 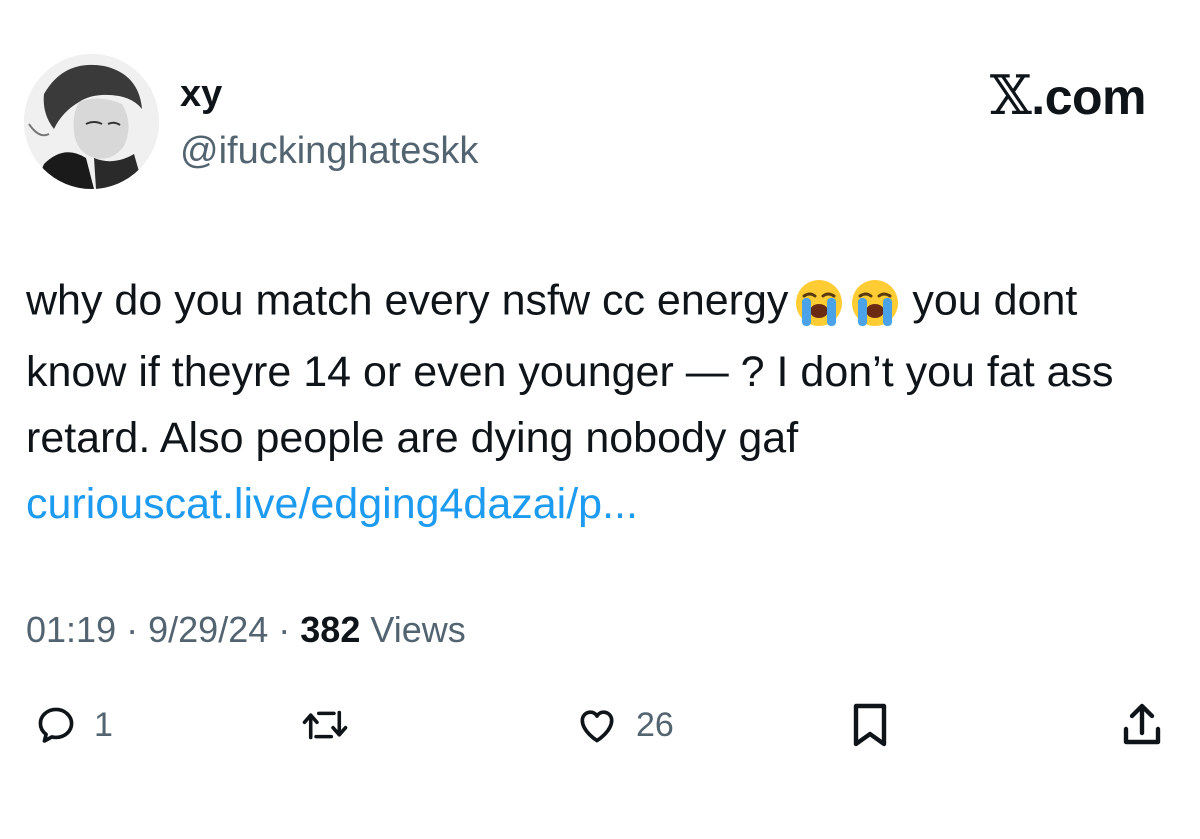 What do you see at coordinates (407, 300) in the screenshot?
I see `tweet-text-before-emoji: why do you match every nsfw cc energy` at bounding box center [407, 300].